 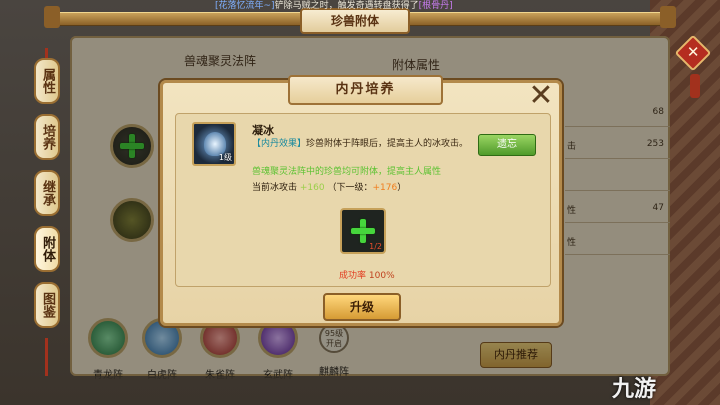 I want to click on top-corner-right, so click(x=668, y=17).